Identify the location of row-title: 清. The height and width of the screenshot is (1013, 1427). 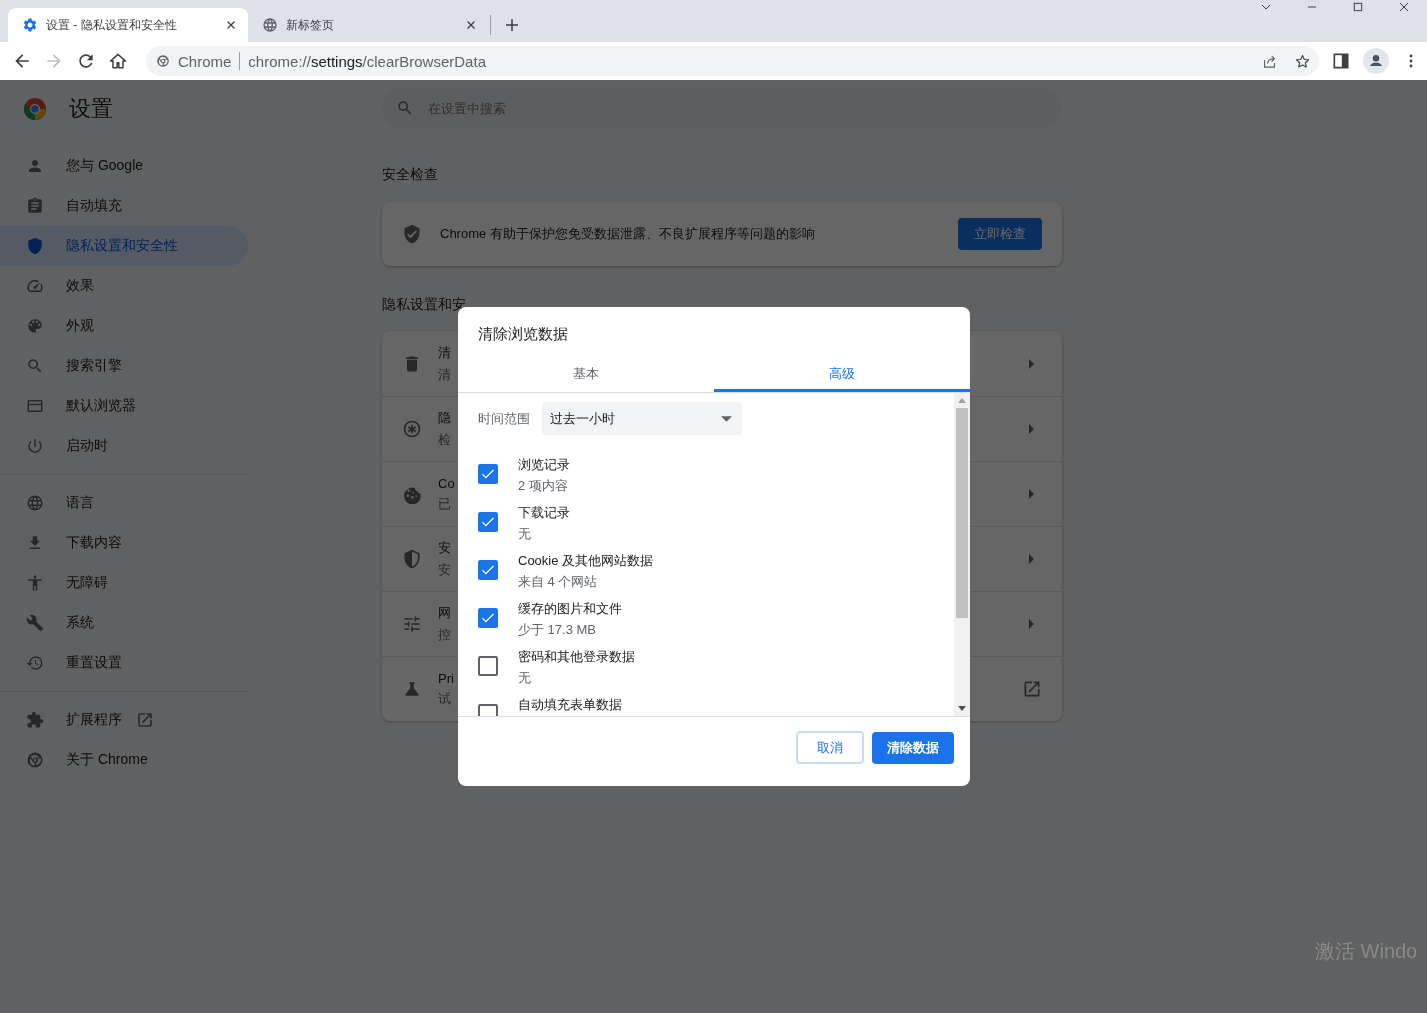
(444, 352).